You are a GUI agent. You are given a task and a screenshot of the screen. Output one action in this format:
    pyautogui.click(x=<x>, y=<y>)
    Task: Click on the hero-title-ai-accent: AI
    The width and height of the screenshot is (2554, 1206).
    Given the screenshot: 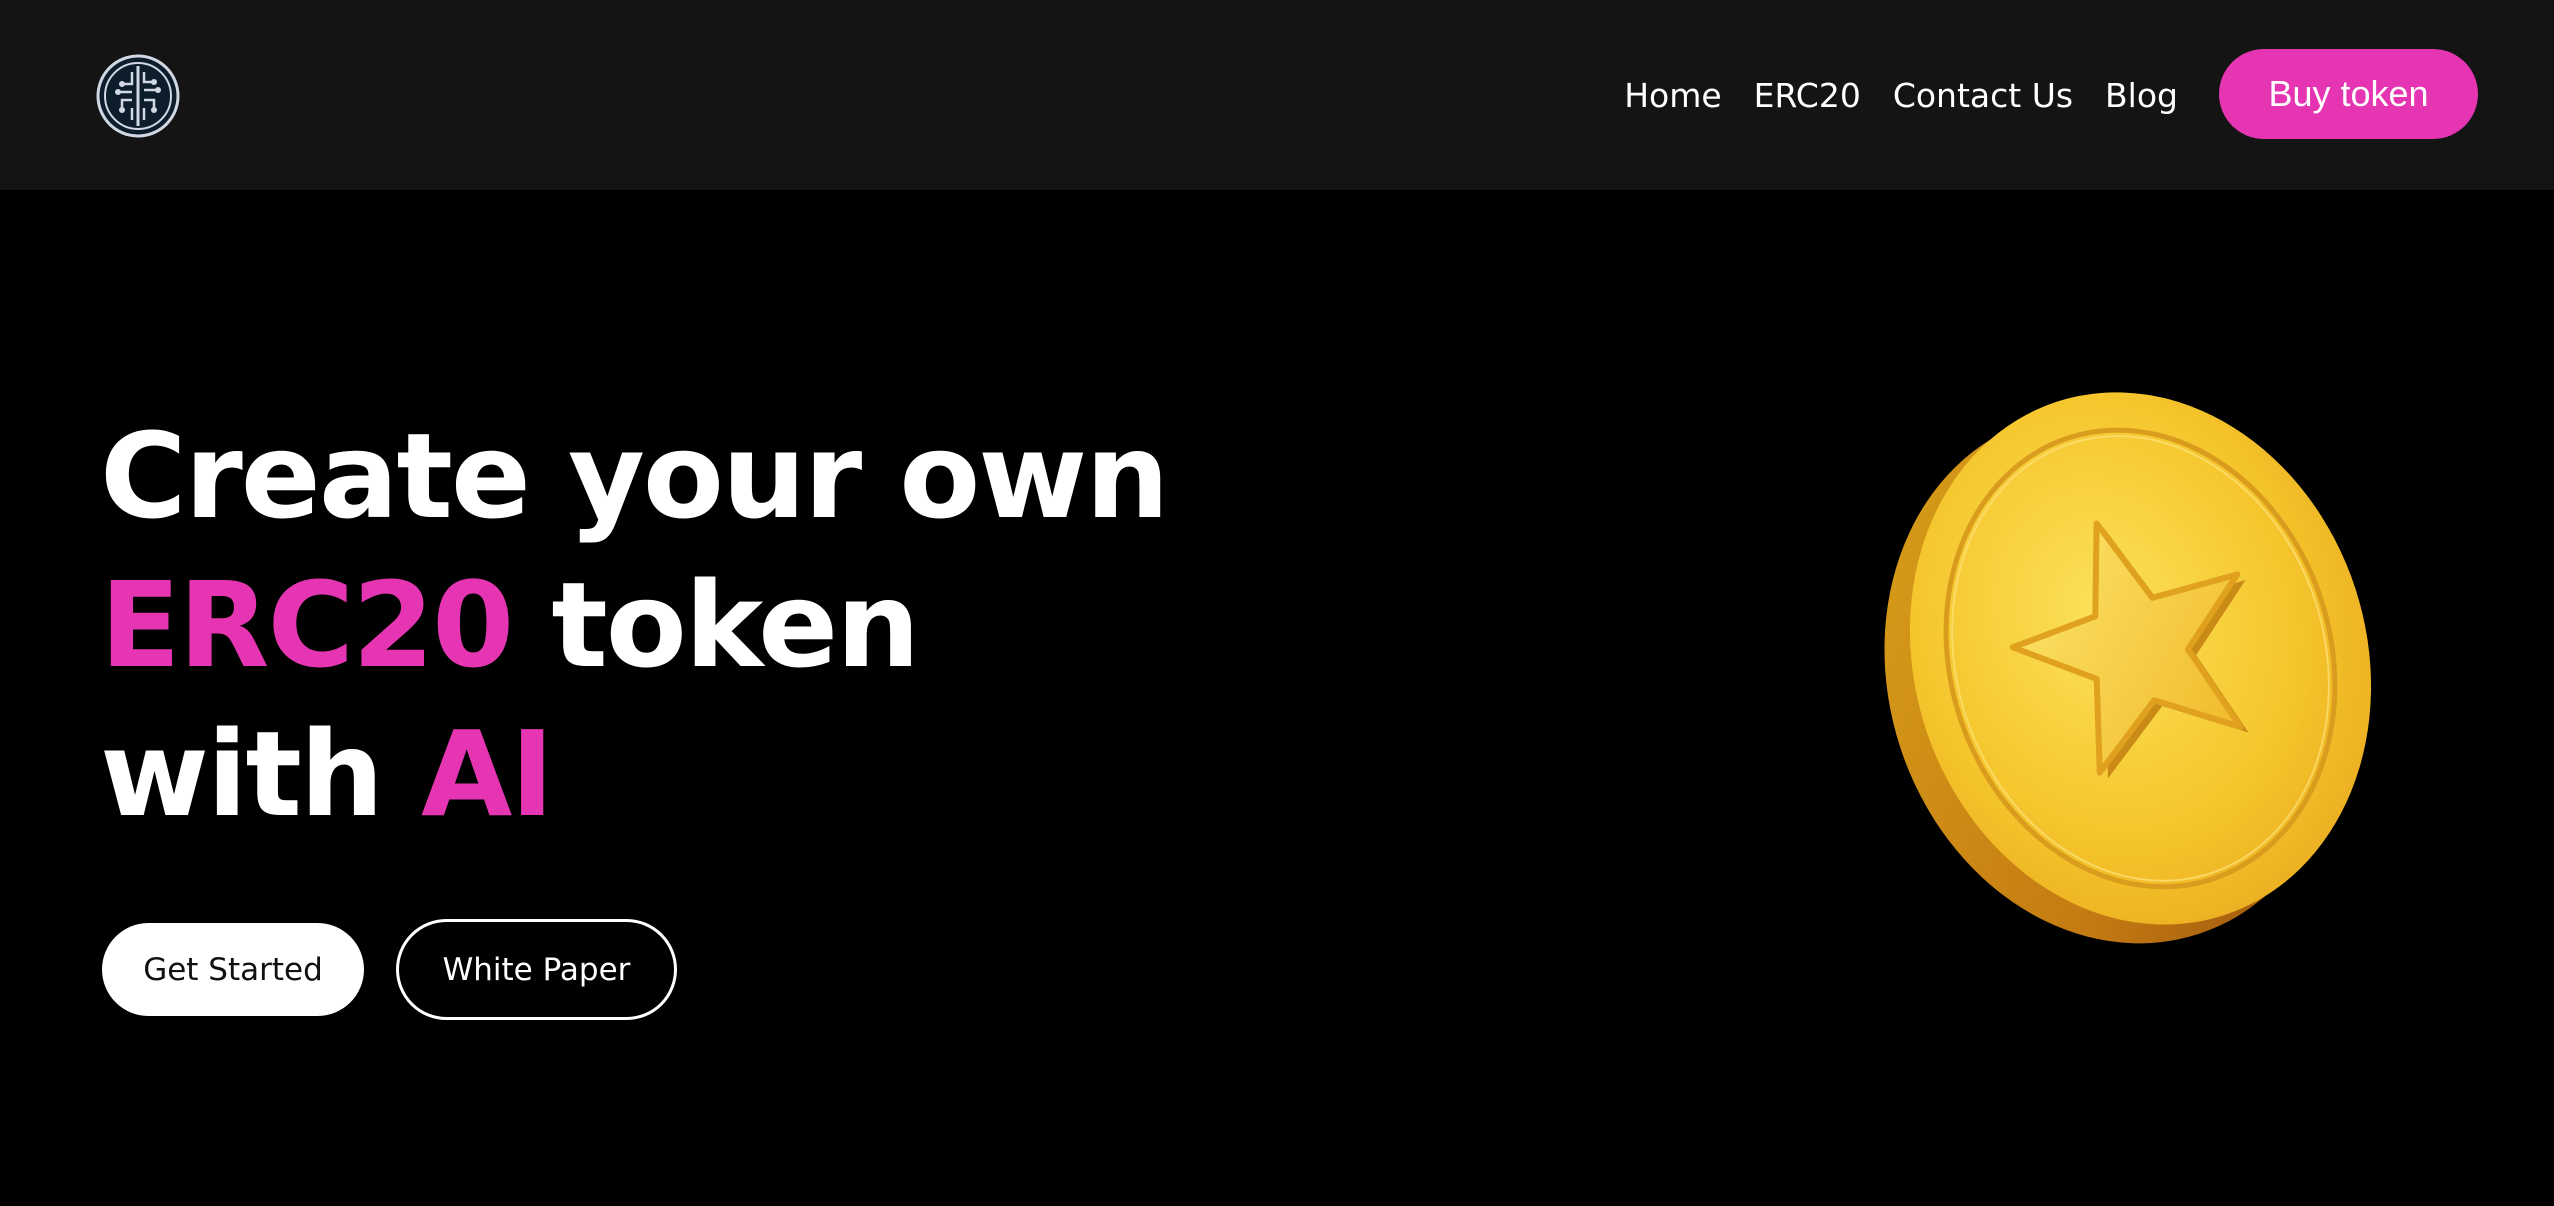 What is the action you would take?
    pyautogui.click(x=487, y=774)
    